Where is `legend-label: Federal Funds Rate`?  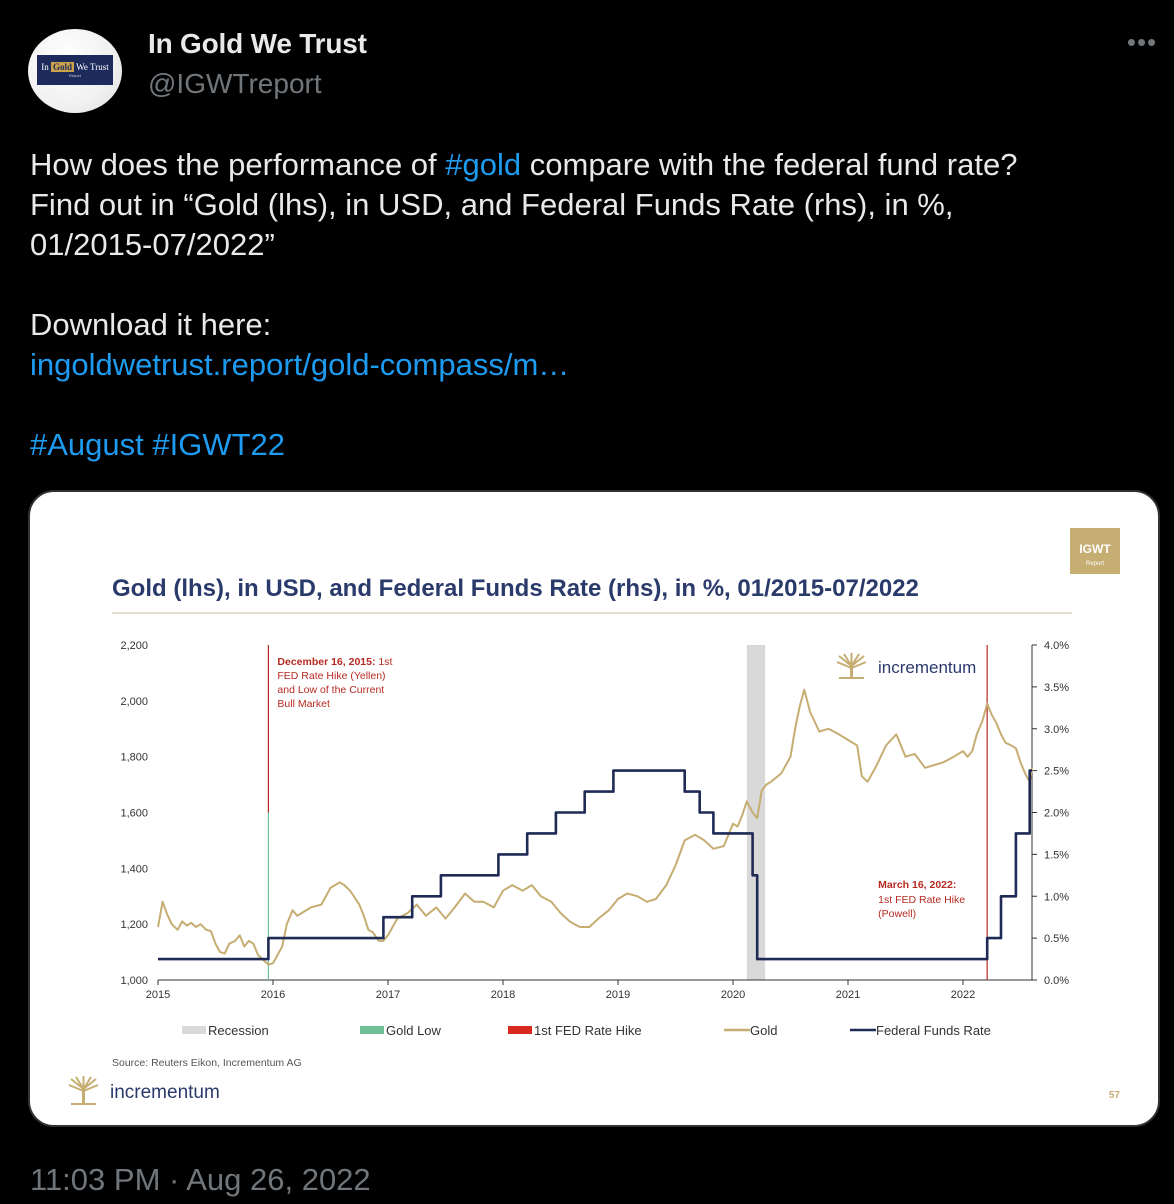
legend-label: Federal Funds Rate is located at coordinates (933, 1030).